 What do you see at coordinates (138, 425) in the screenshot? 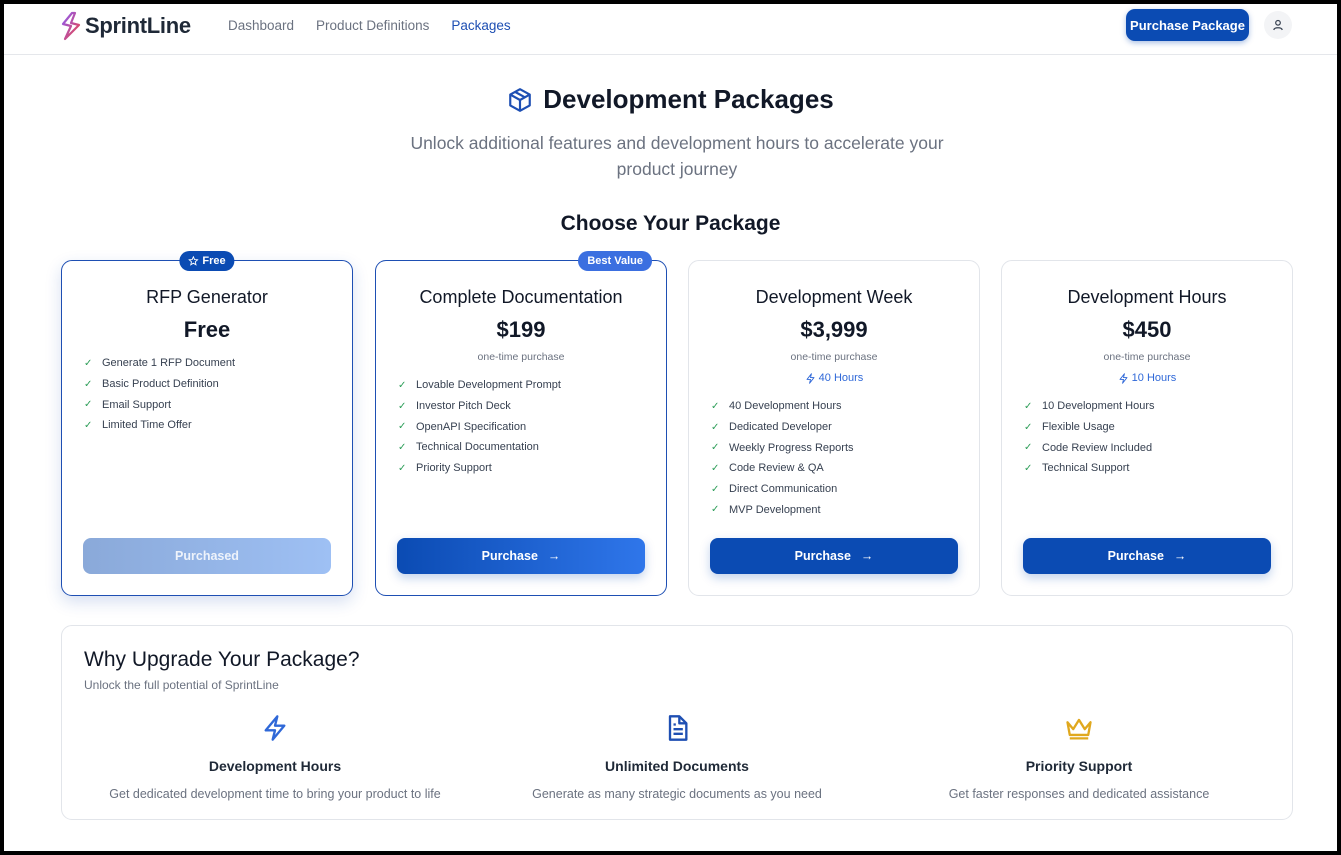
I see `feature-item: ✓ Limited Time Offer` at bounding box center [138, 425].